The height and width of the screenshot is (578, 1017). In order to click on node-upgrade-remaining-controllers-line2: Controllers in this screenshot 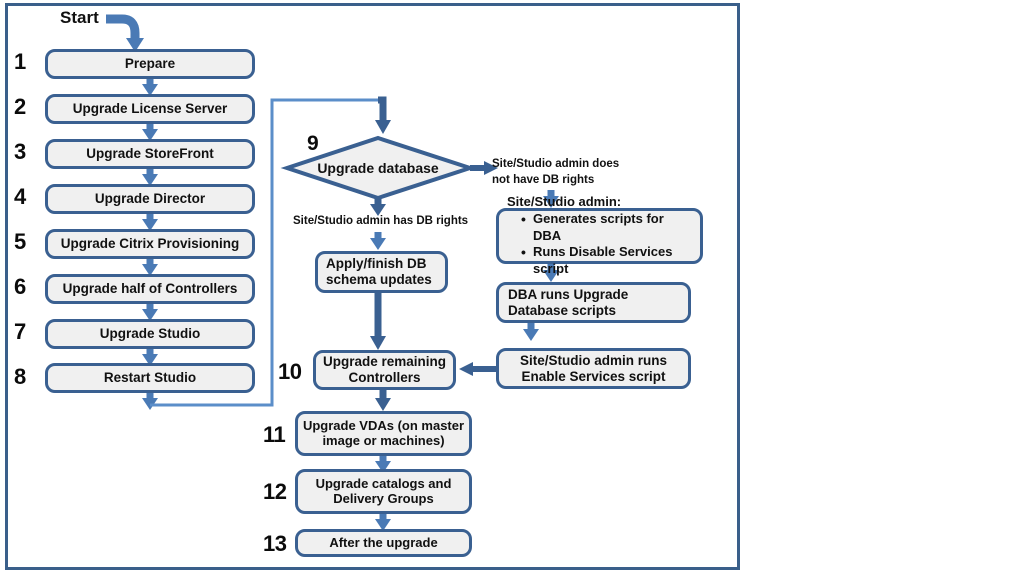, I will do `click(384, 377)`.